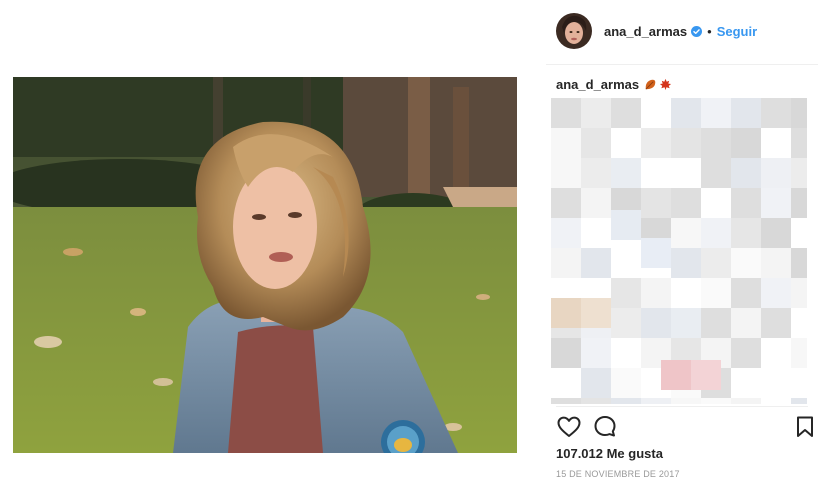 The height and width of the screenshot is (488, 818). Describe the element at coordinates (658, 84) in the screenshot. I see `caption-emoji` at that location.